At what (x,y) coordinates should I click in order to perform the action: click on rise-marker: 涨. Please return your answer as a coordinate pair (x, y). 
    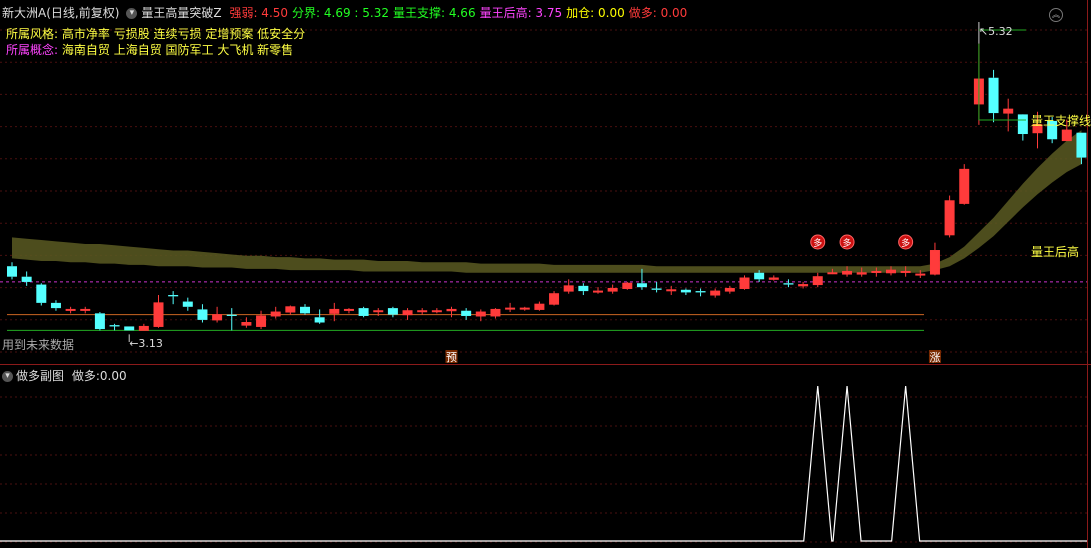
    Looking at the image, I should click on (934, 357).